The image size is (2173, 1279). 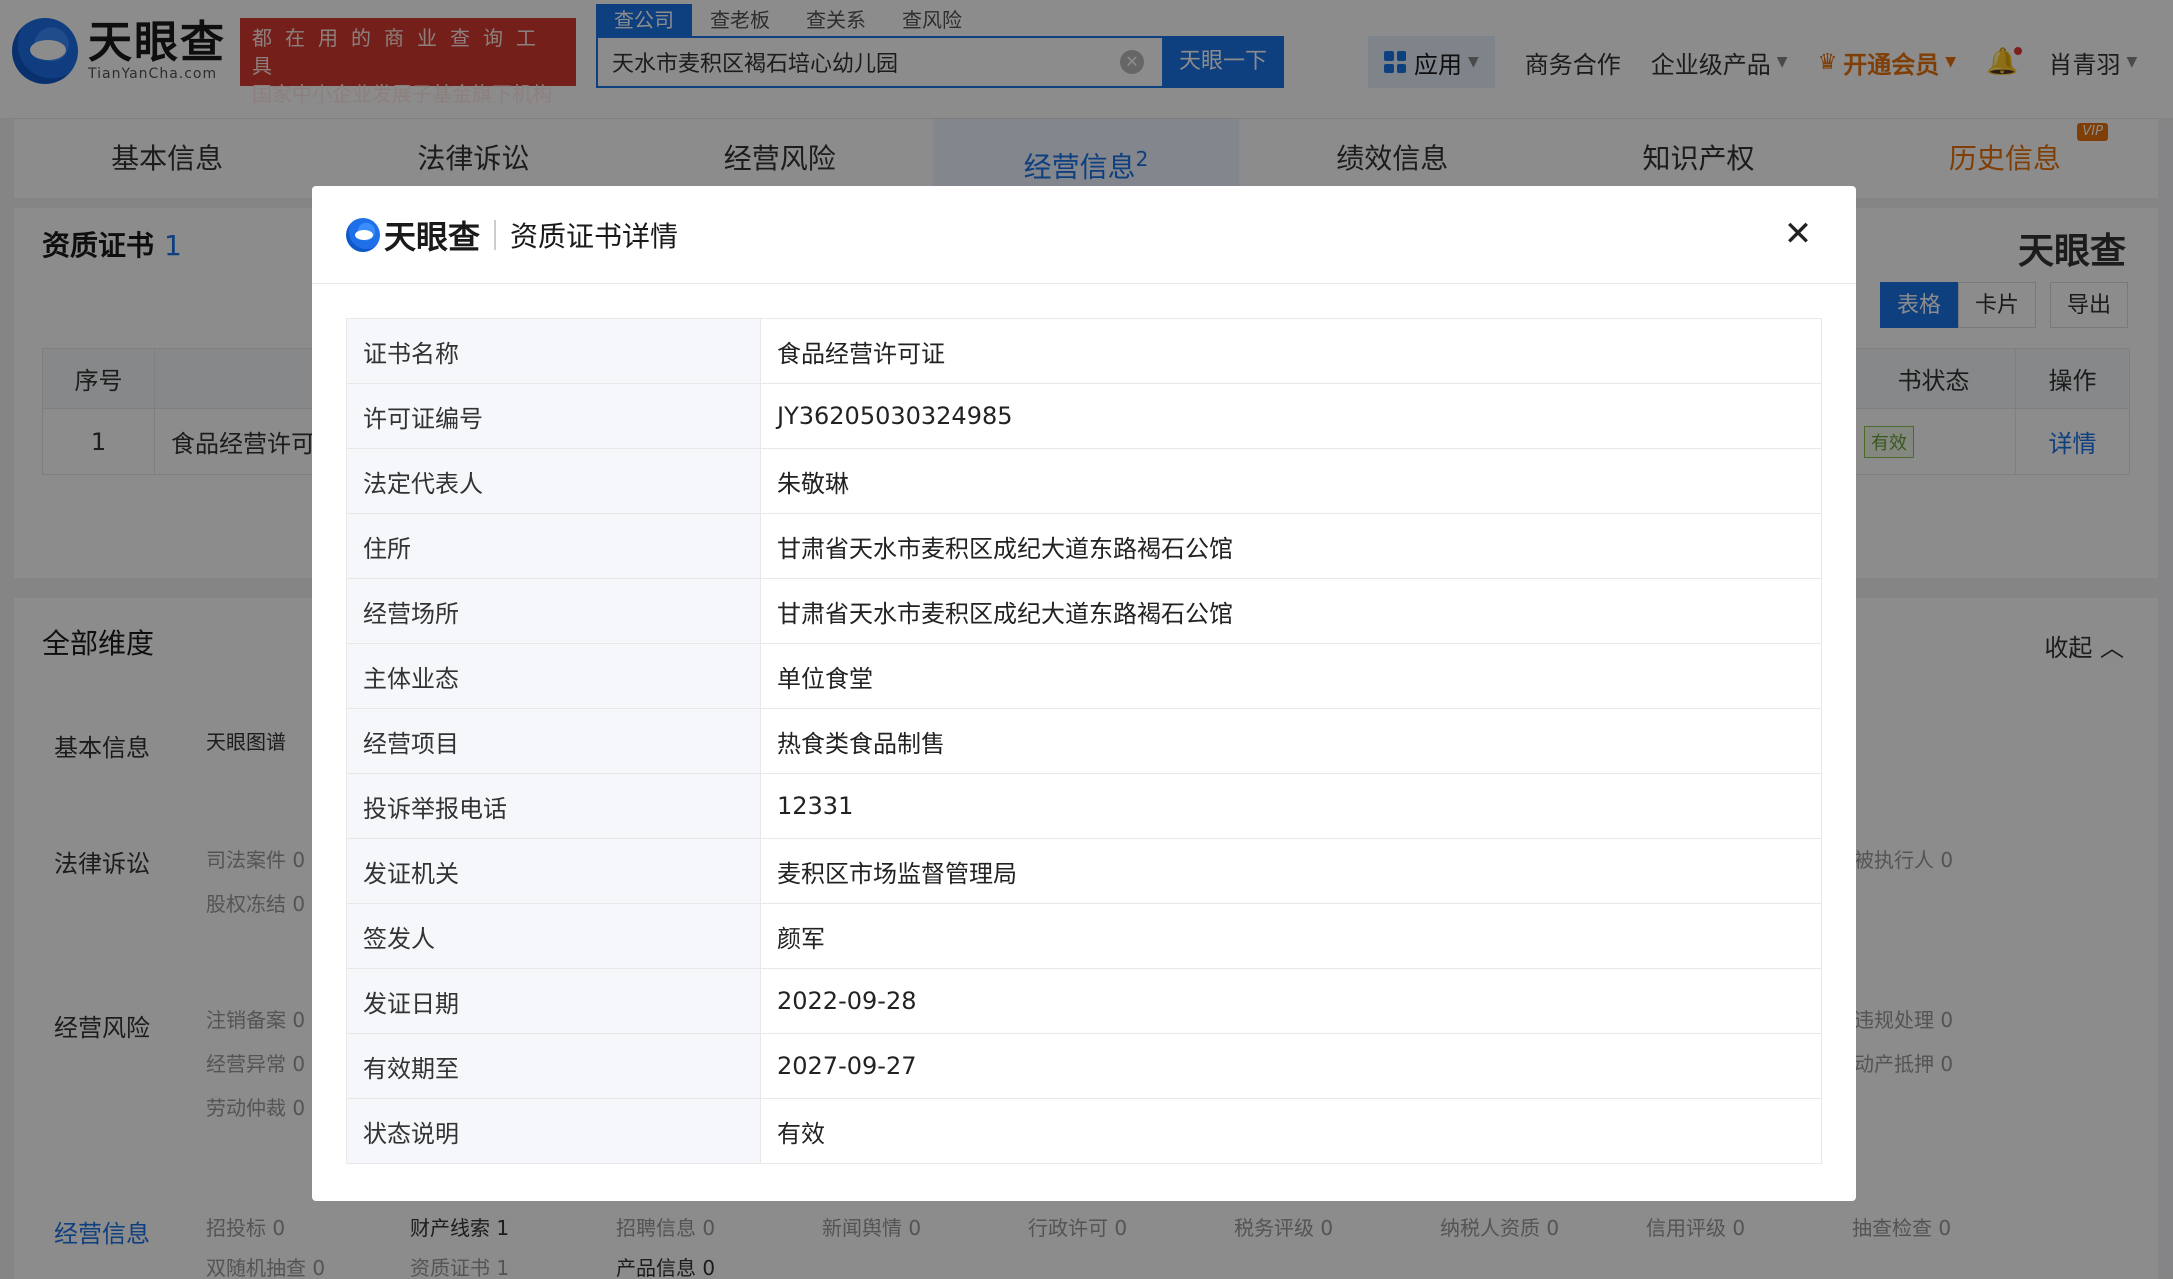 What do you see at coordinates (1291, 1131) in the screenshot?
I see `detail-value: 有效` at bounding box center [1291, 1131].